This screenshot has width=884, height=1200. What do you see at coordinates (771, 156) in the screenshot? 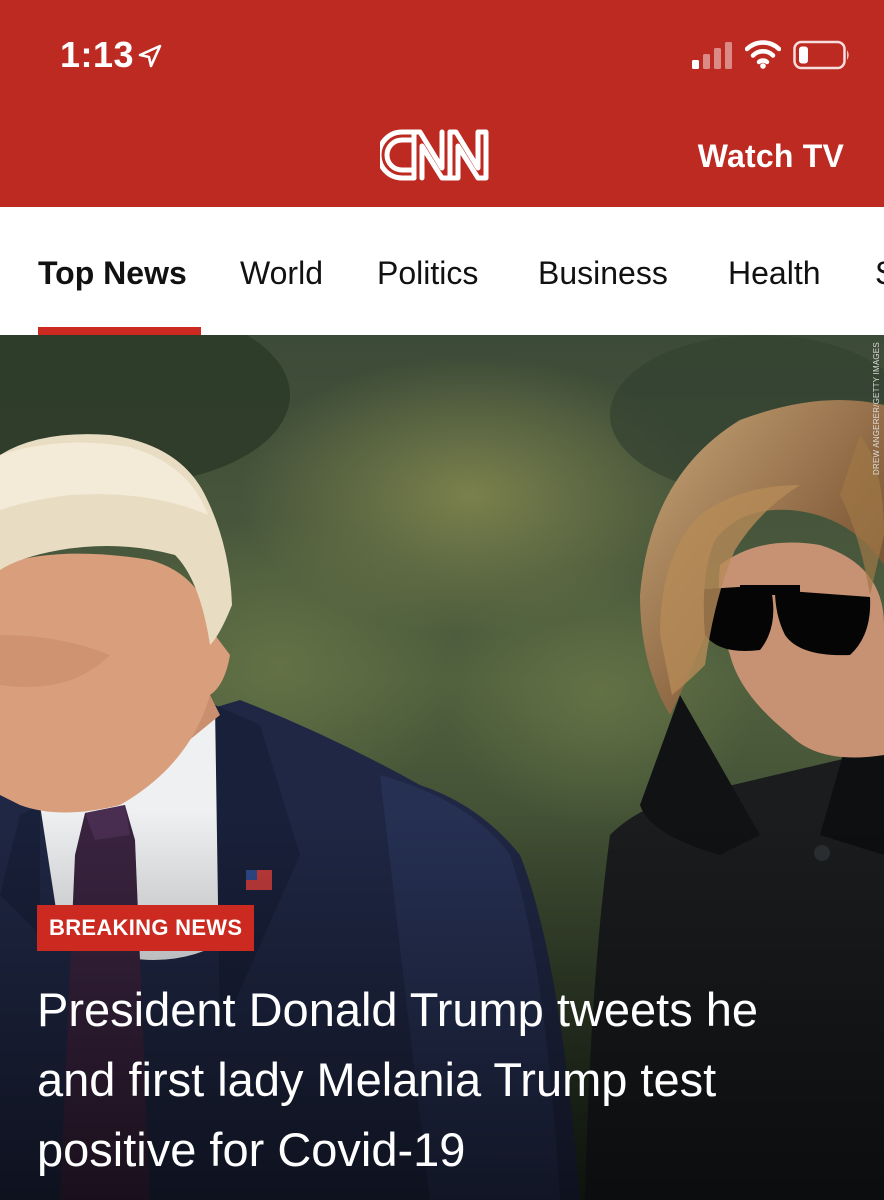
I see `watch-tv-button: Watch TV` at bounding box center [771, 156].